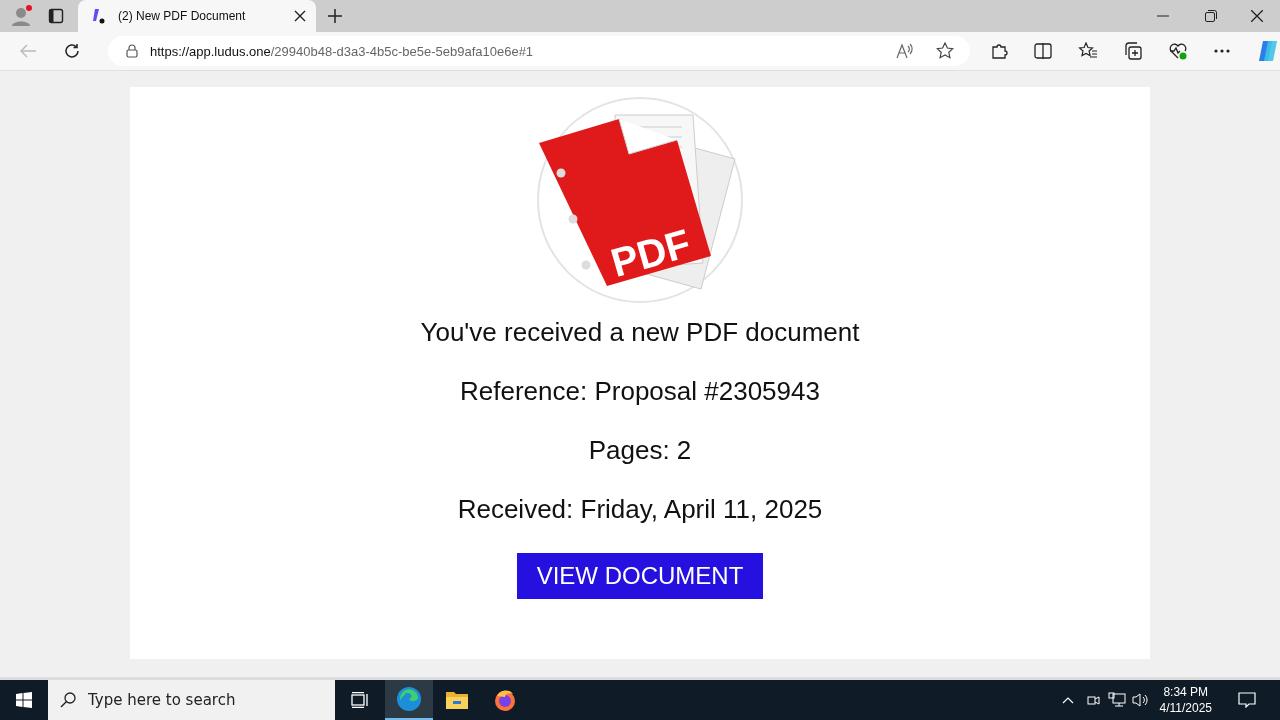 The image size is (1280, 720). I want to click on detail-text: Reference: Proposal #2305943, so click(640, 391).